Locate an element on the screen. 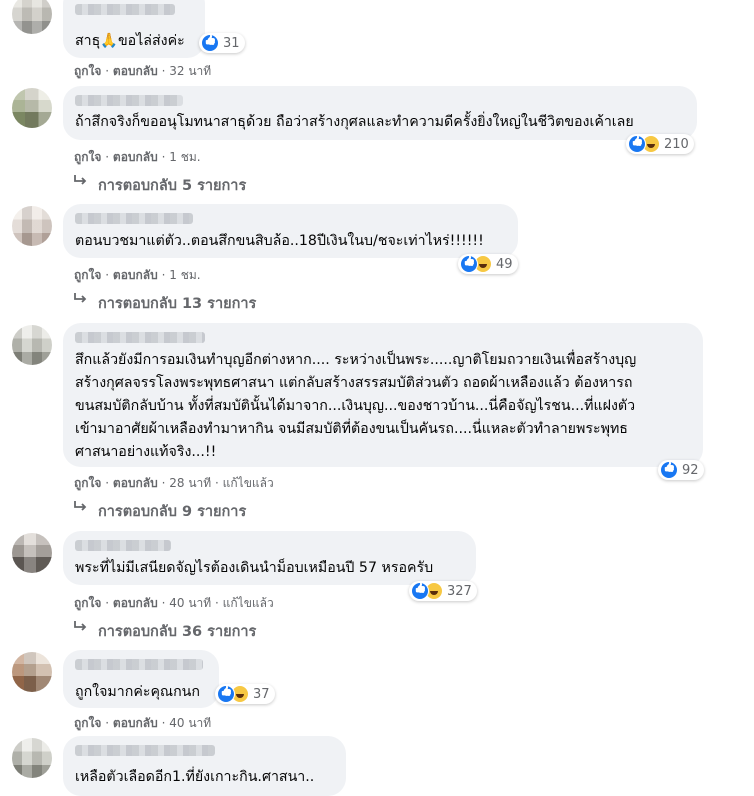 Image resolution: width=754 pixels, height=796 pixels. view-replies-link: การตอบกลับ 9 รายการ is located at coordinates (160, 511).